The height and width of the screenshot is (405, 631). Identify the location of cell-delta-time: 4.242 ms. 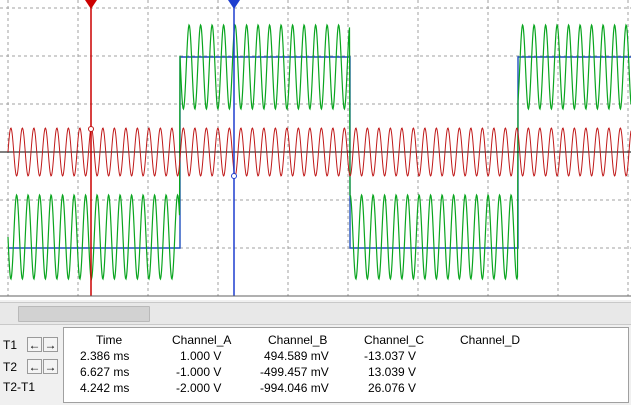
(105, 388).